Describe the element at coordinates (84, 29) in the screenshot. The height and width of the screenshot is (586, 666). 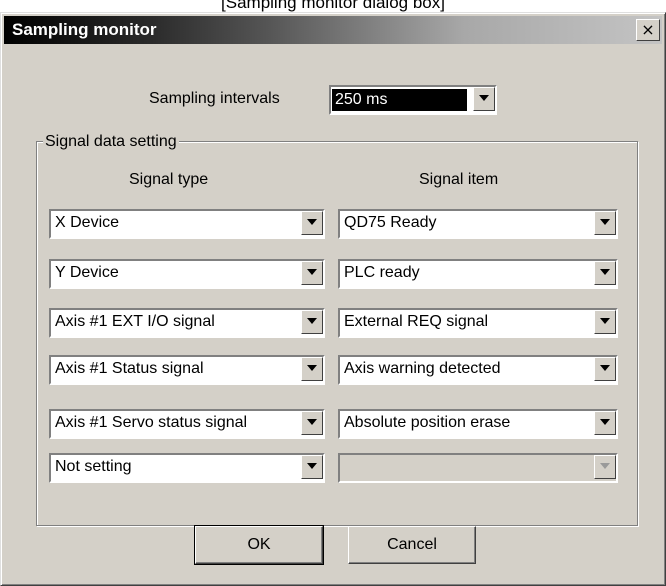
I see `window-title: Sampling monitor` at that location.